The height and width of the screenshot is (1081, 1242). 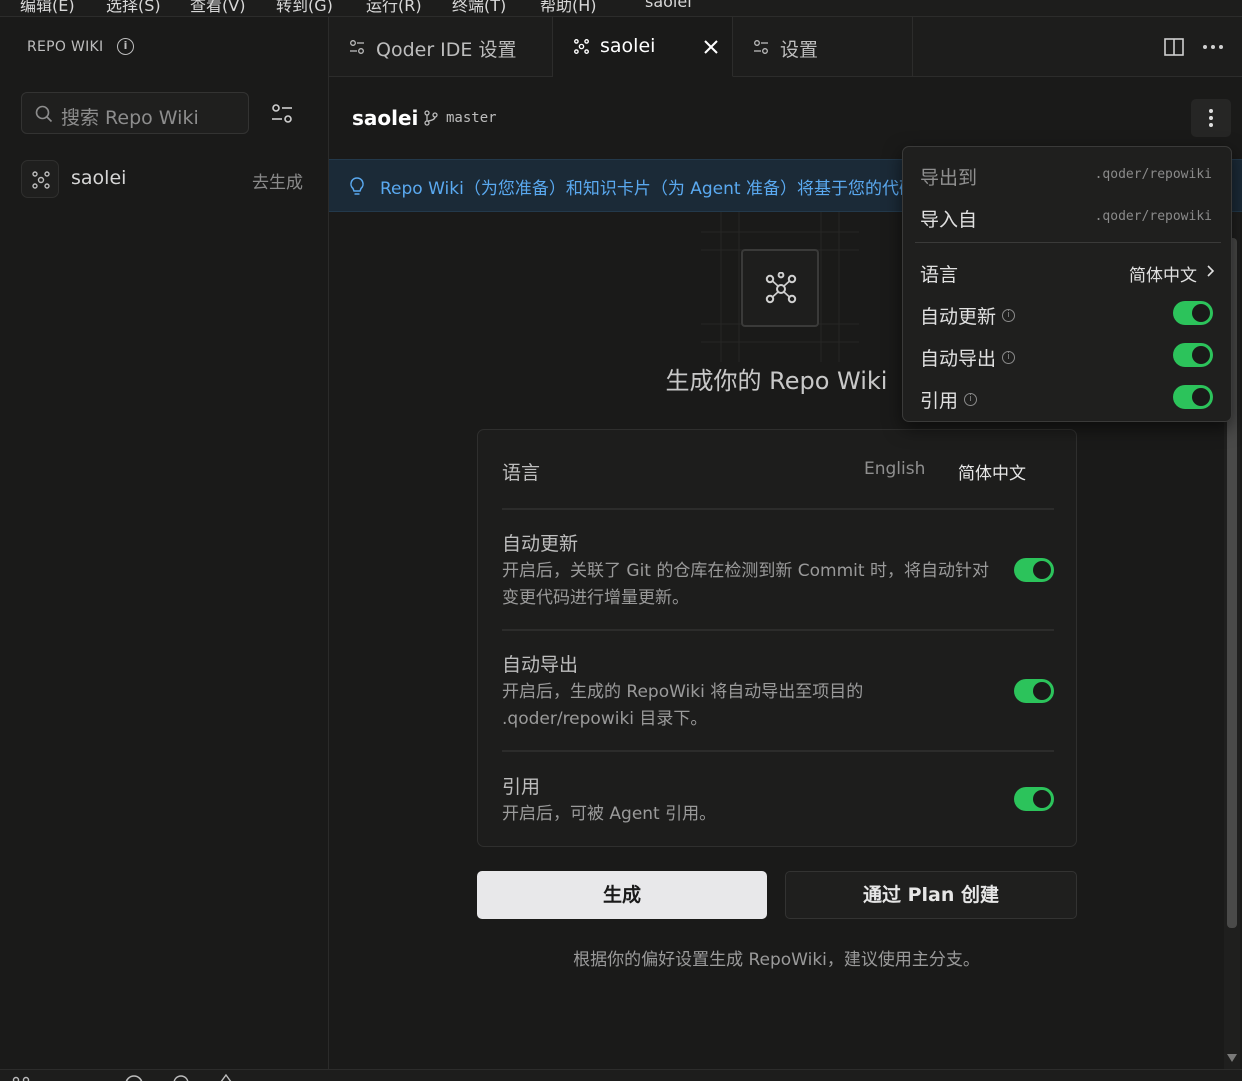 What do you see at coordinates (521, 787) in the screenshot?
I see `reference-label: 引用` at bounding box center [521, 787].